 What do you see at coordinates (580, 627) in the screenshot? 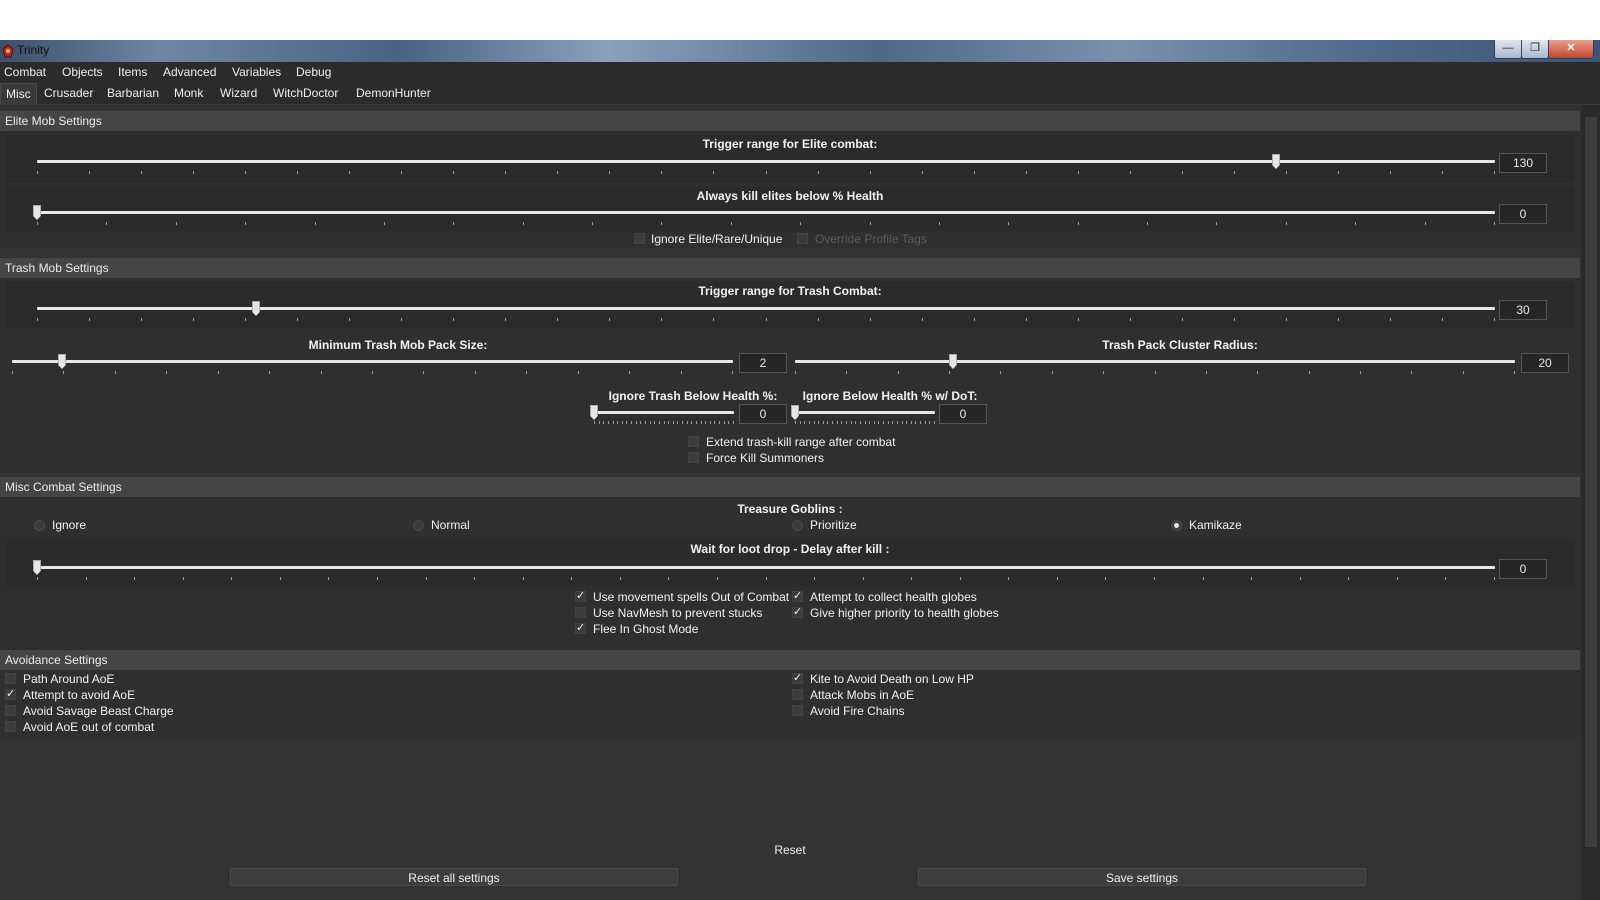
I see `flee-ghost-checkbox` at bounding box center [580, 627].